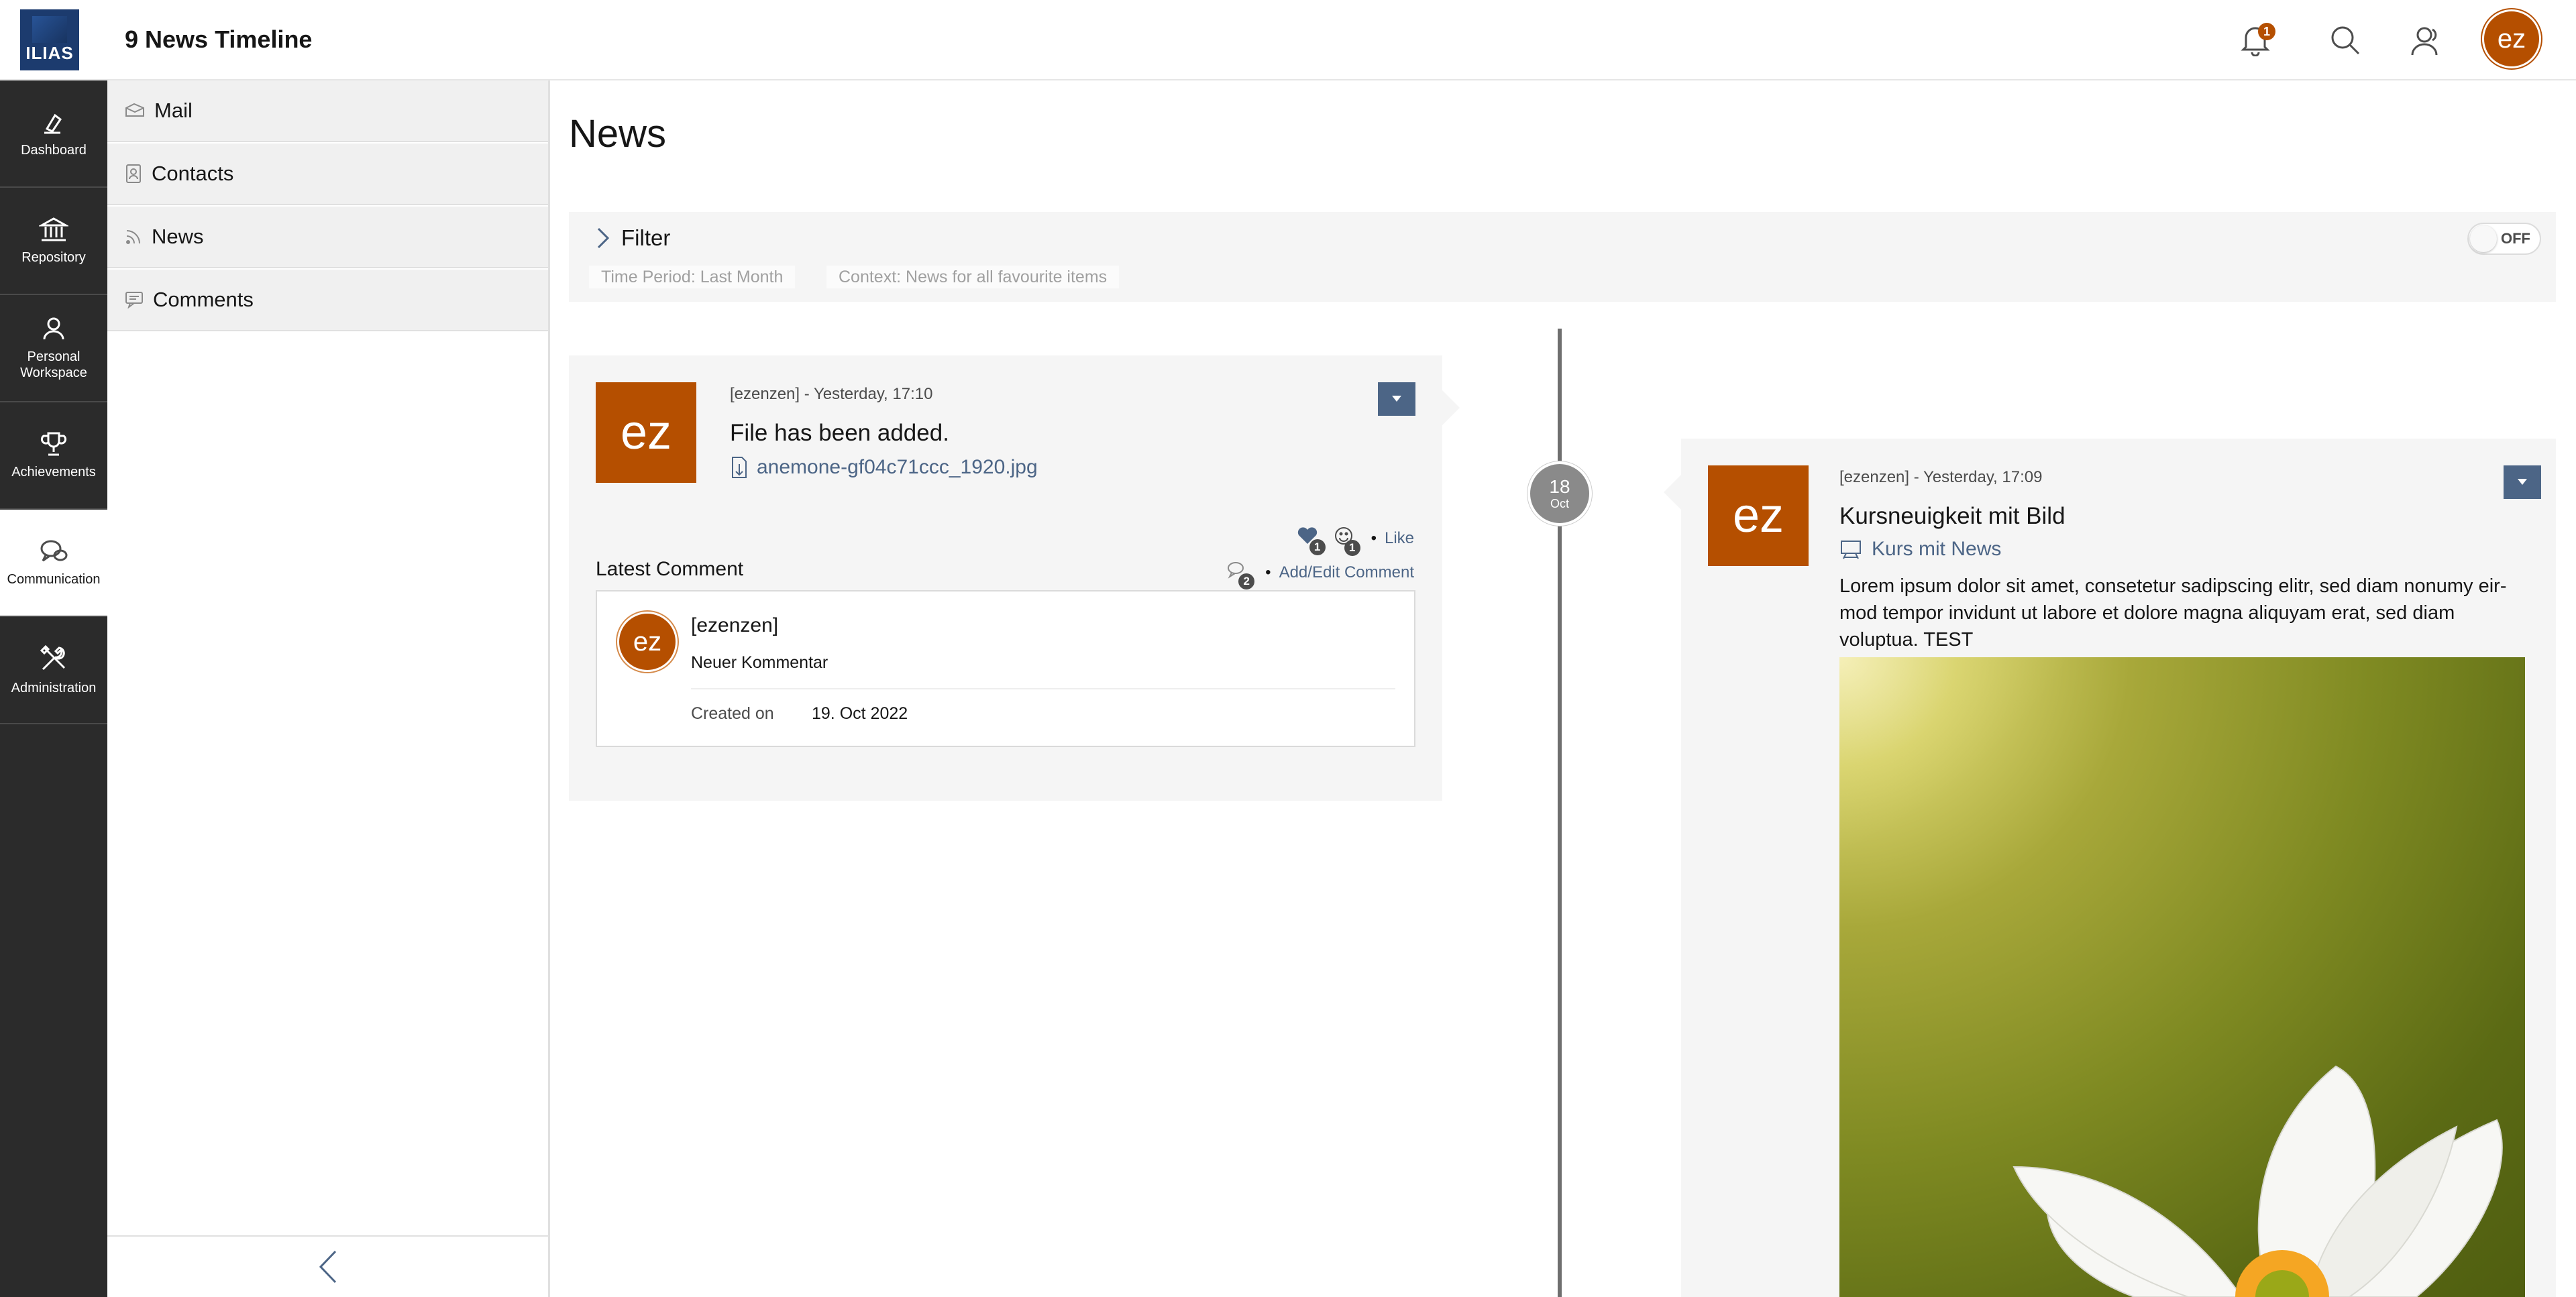 The image size is (2576, 1297). Describe the element at coordinates (1346, 572) in the screenshot. I see `add-edit-comment-link: Add/Edit Comment` at that location.